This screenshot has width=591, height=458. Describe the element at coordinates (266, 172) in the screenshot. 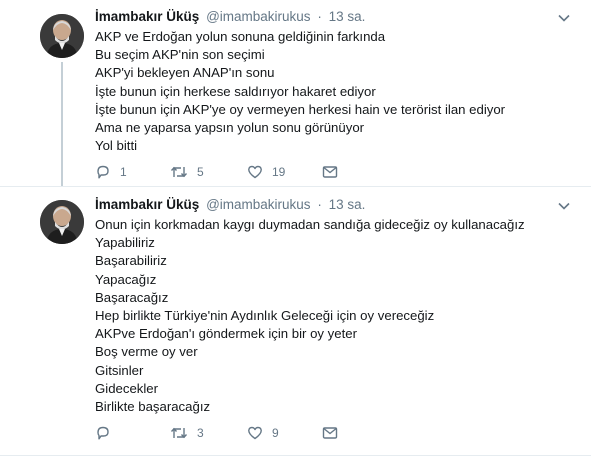

I see `like-button: 19` at that location.